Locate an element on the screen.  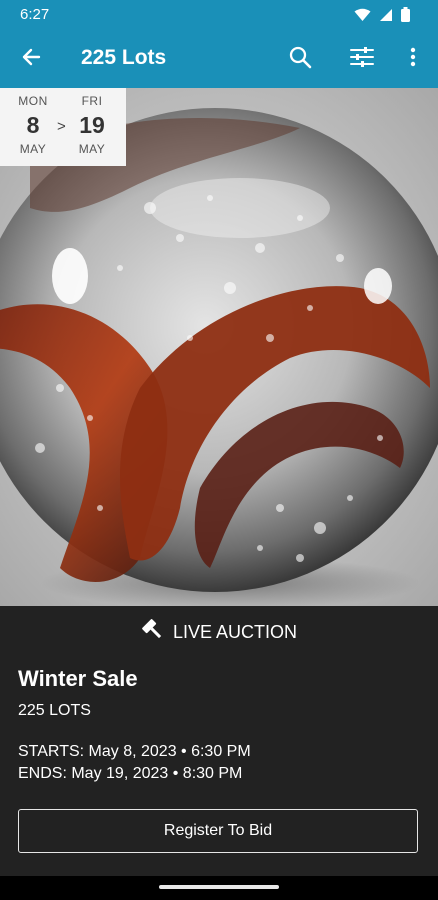
wifi-icon is located at coordinates (362, 17).